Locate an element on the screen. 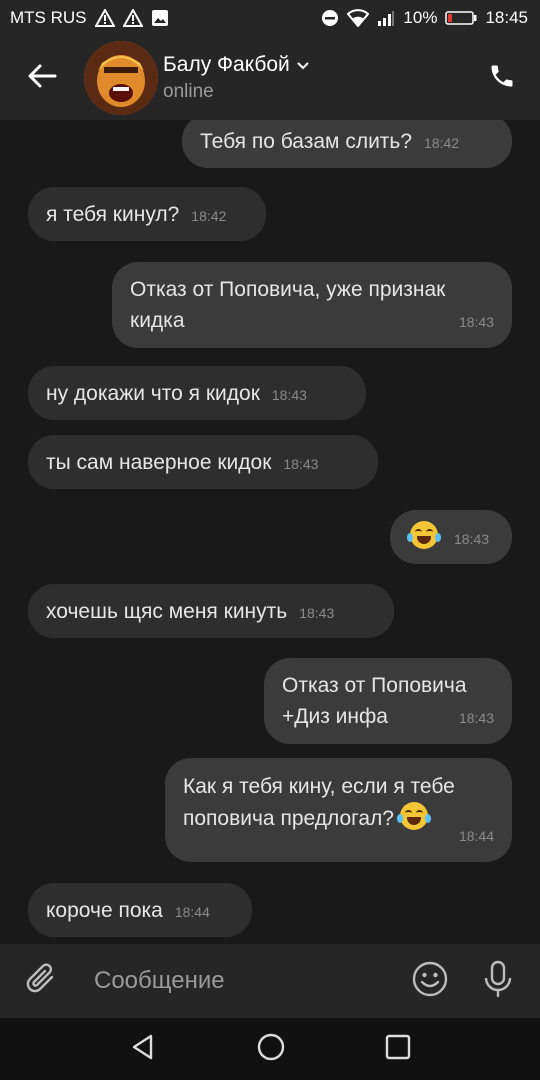 This screenshot has height=1080, width=540. battery-icon is located at coordinates (461, 18).